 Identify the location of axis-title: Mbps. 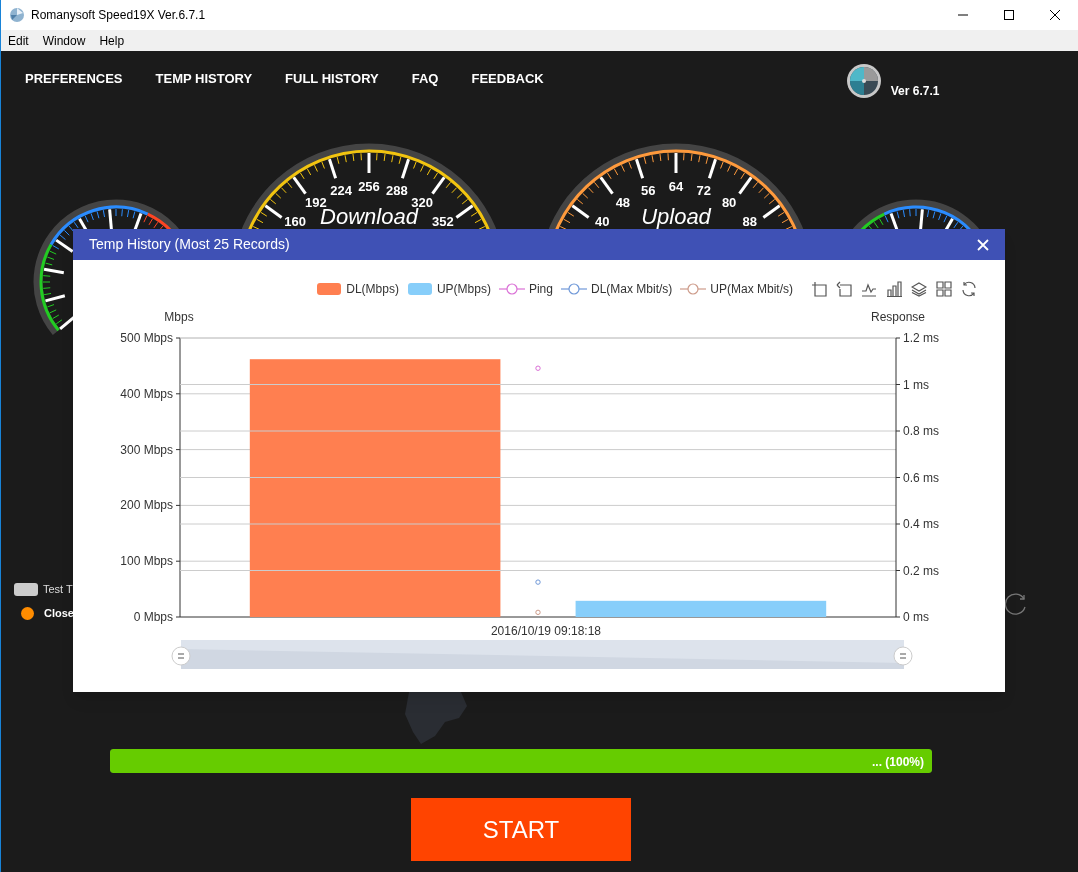
(179, 317).